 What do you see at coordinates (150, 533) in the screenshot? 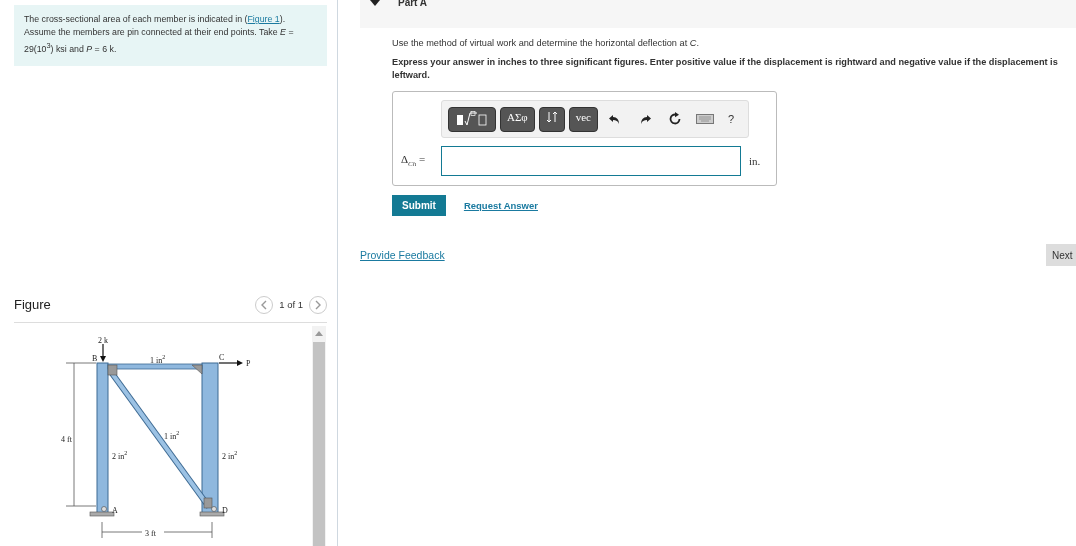
I see `dimension-label: 3 ft` at bounding box center [150, 533].